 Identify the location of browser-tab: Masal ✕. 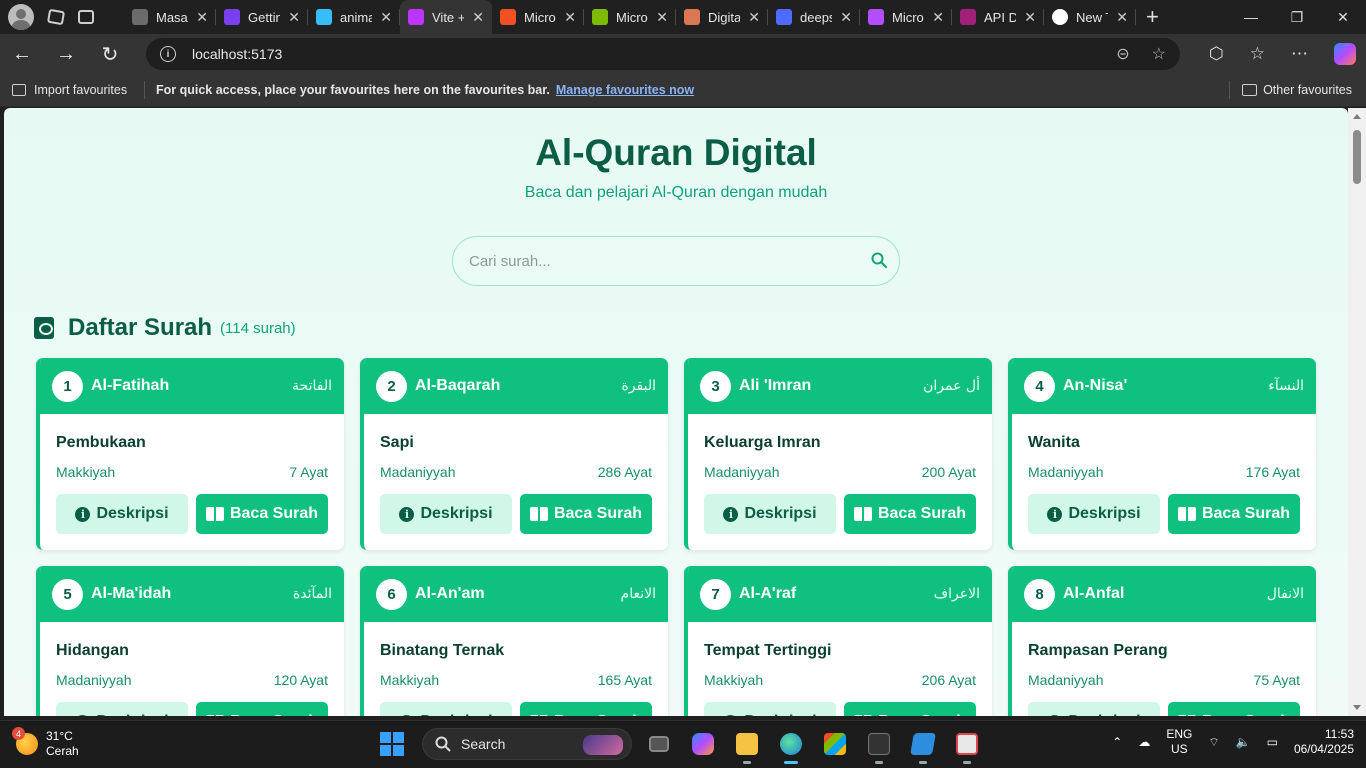
(170, 17).